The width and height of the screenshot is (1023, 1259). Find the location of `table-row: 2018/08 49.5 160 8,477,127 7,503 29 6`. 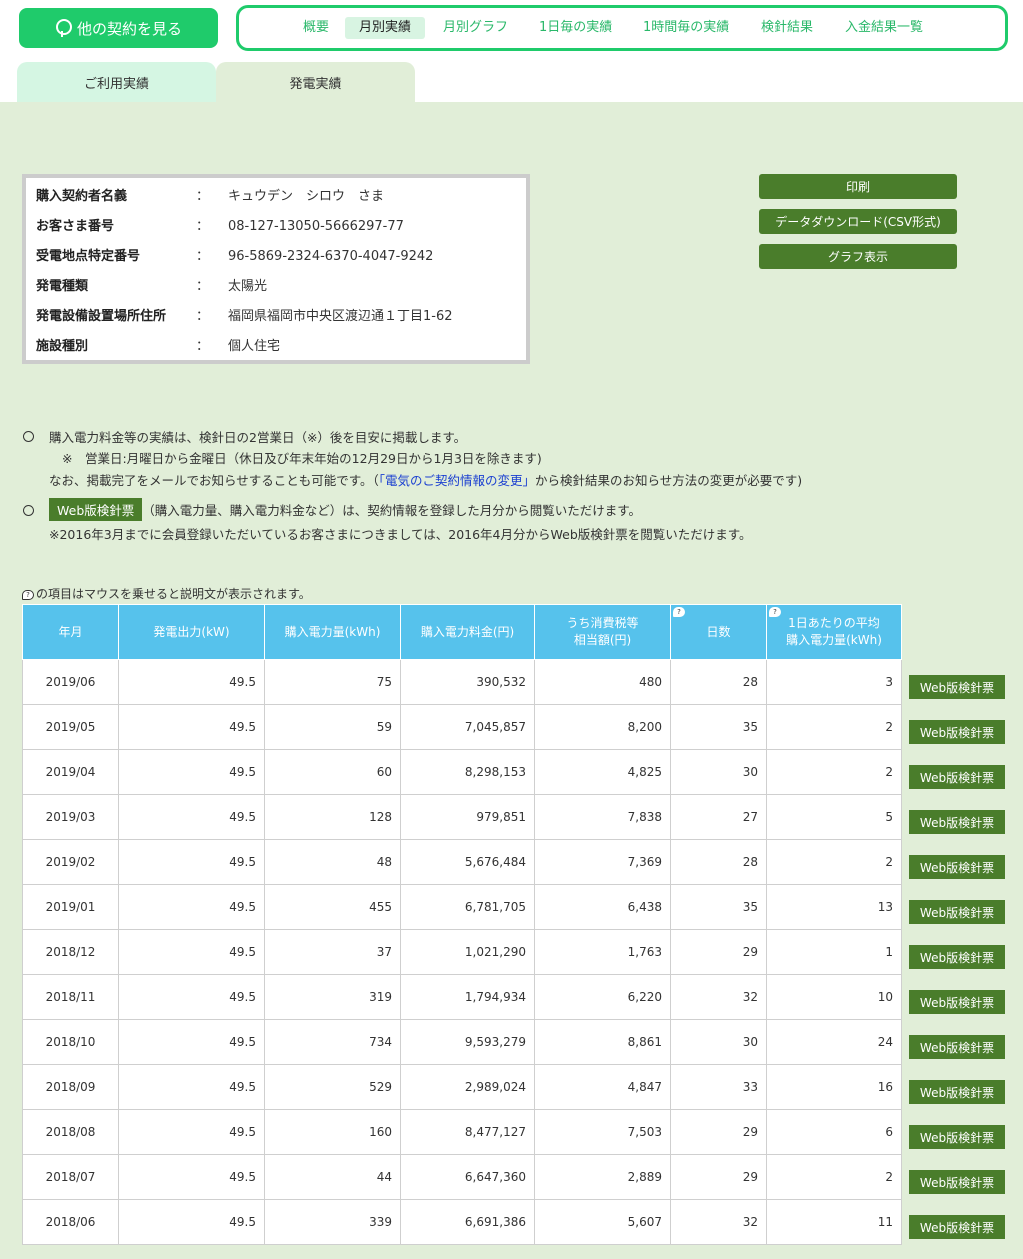

table-row: 2018/08 49.5 160 8,477,127 7,503 29 6 is located at coordinates (462, 1132).